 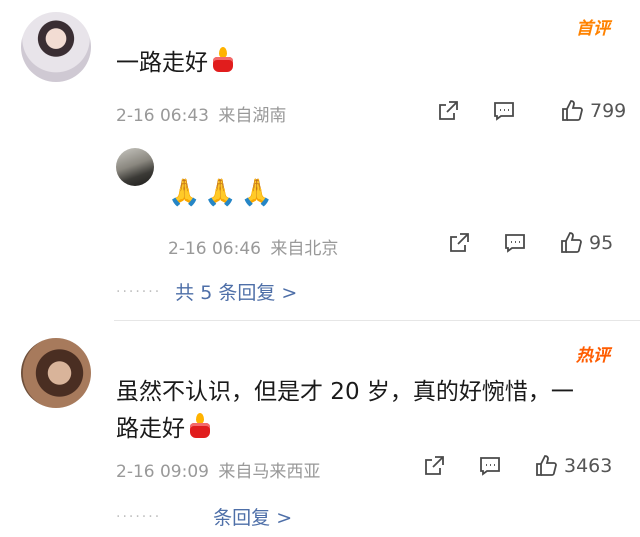 What do you see at coordinates (588, 466) in the screenshot?
I see `like-count: 3463` at bounding box center [588, 466].